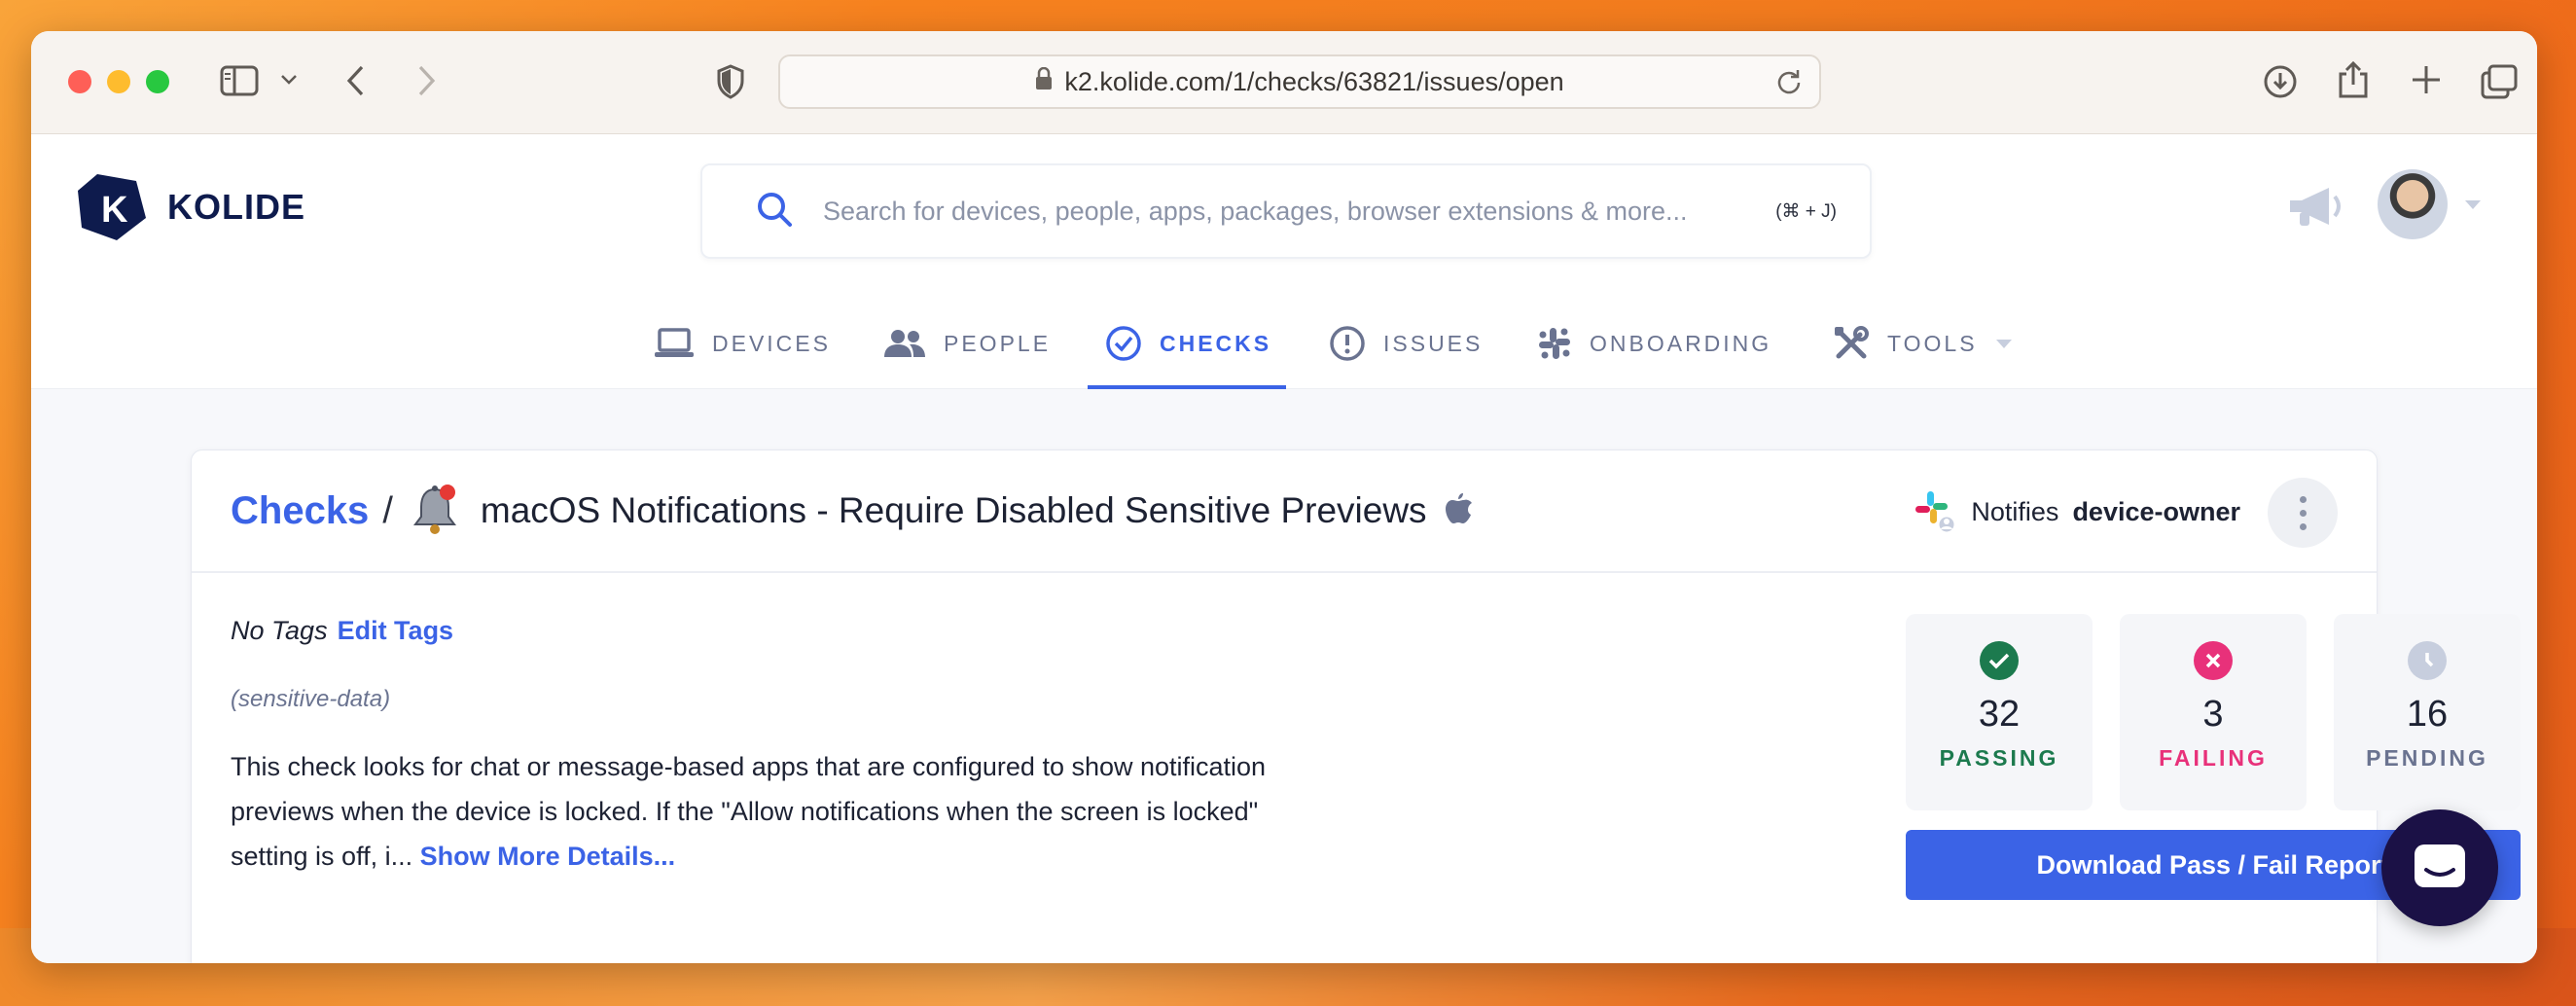 The height and width of the screenshot is (1006, 2576). Describe the element at coordinates (1806, 211) in the screenshot. I see `search-shortcut: (⌘ + J)` at that location.